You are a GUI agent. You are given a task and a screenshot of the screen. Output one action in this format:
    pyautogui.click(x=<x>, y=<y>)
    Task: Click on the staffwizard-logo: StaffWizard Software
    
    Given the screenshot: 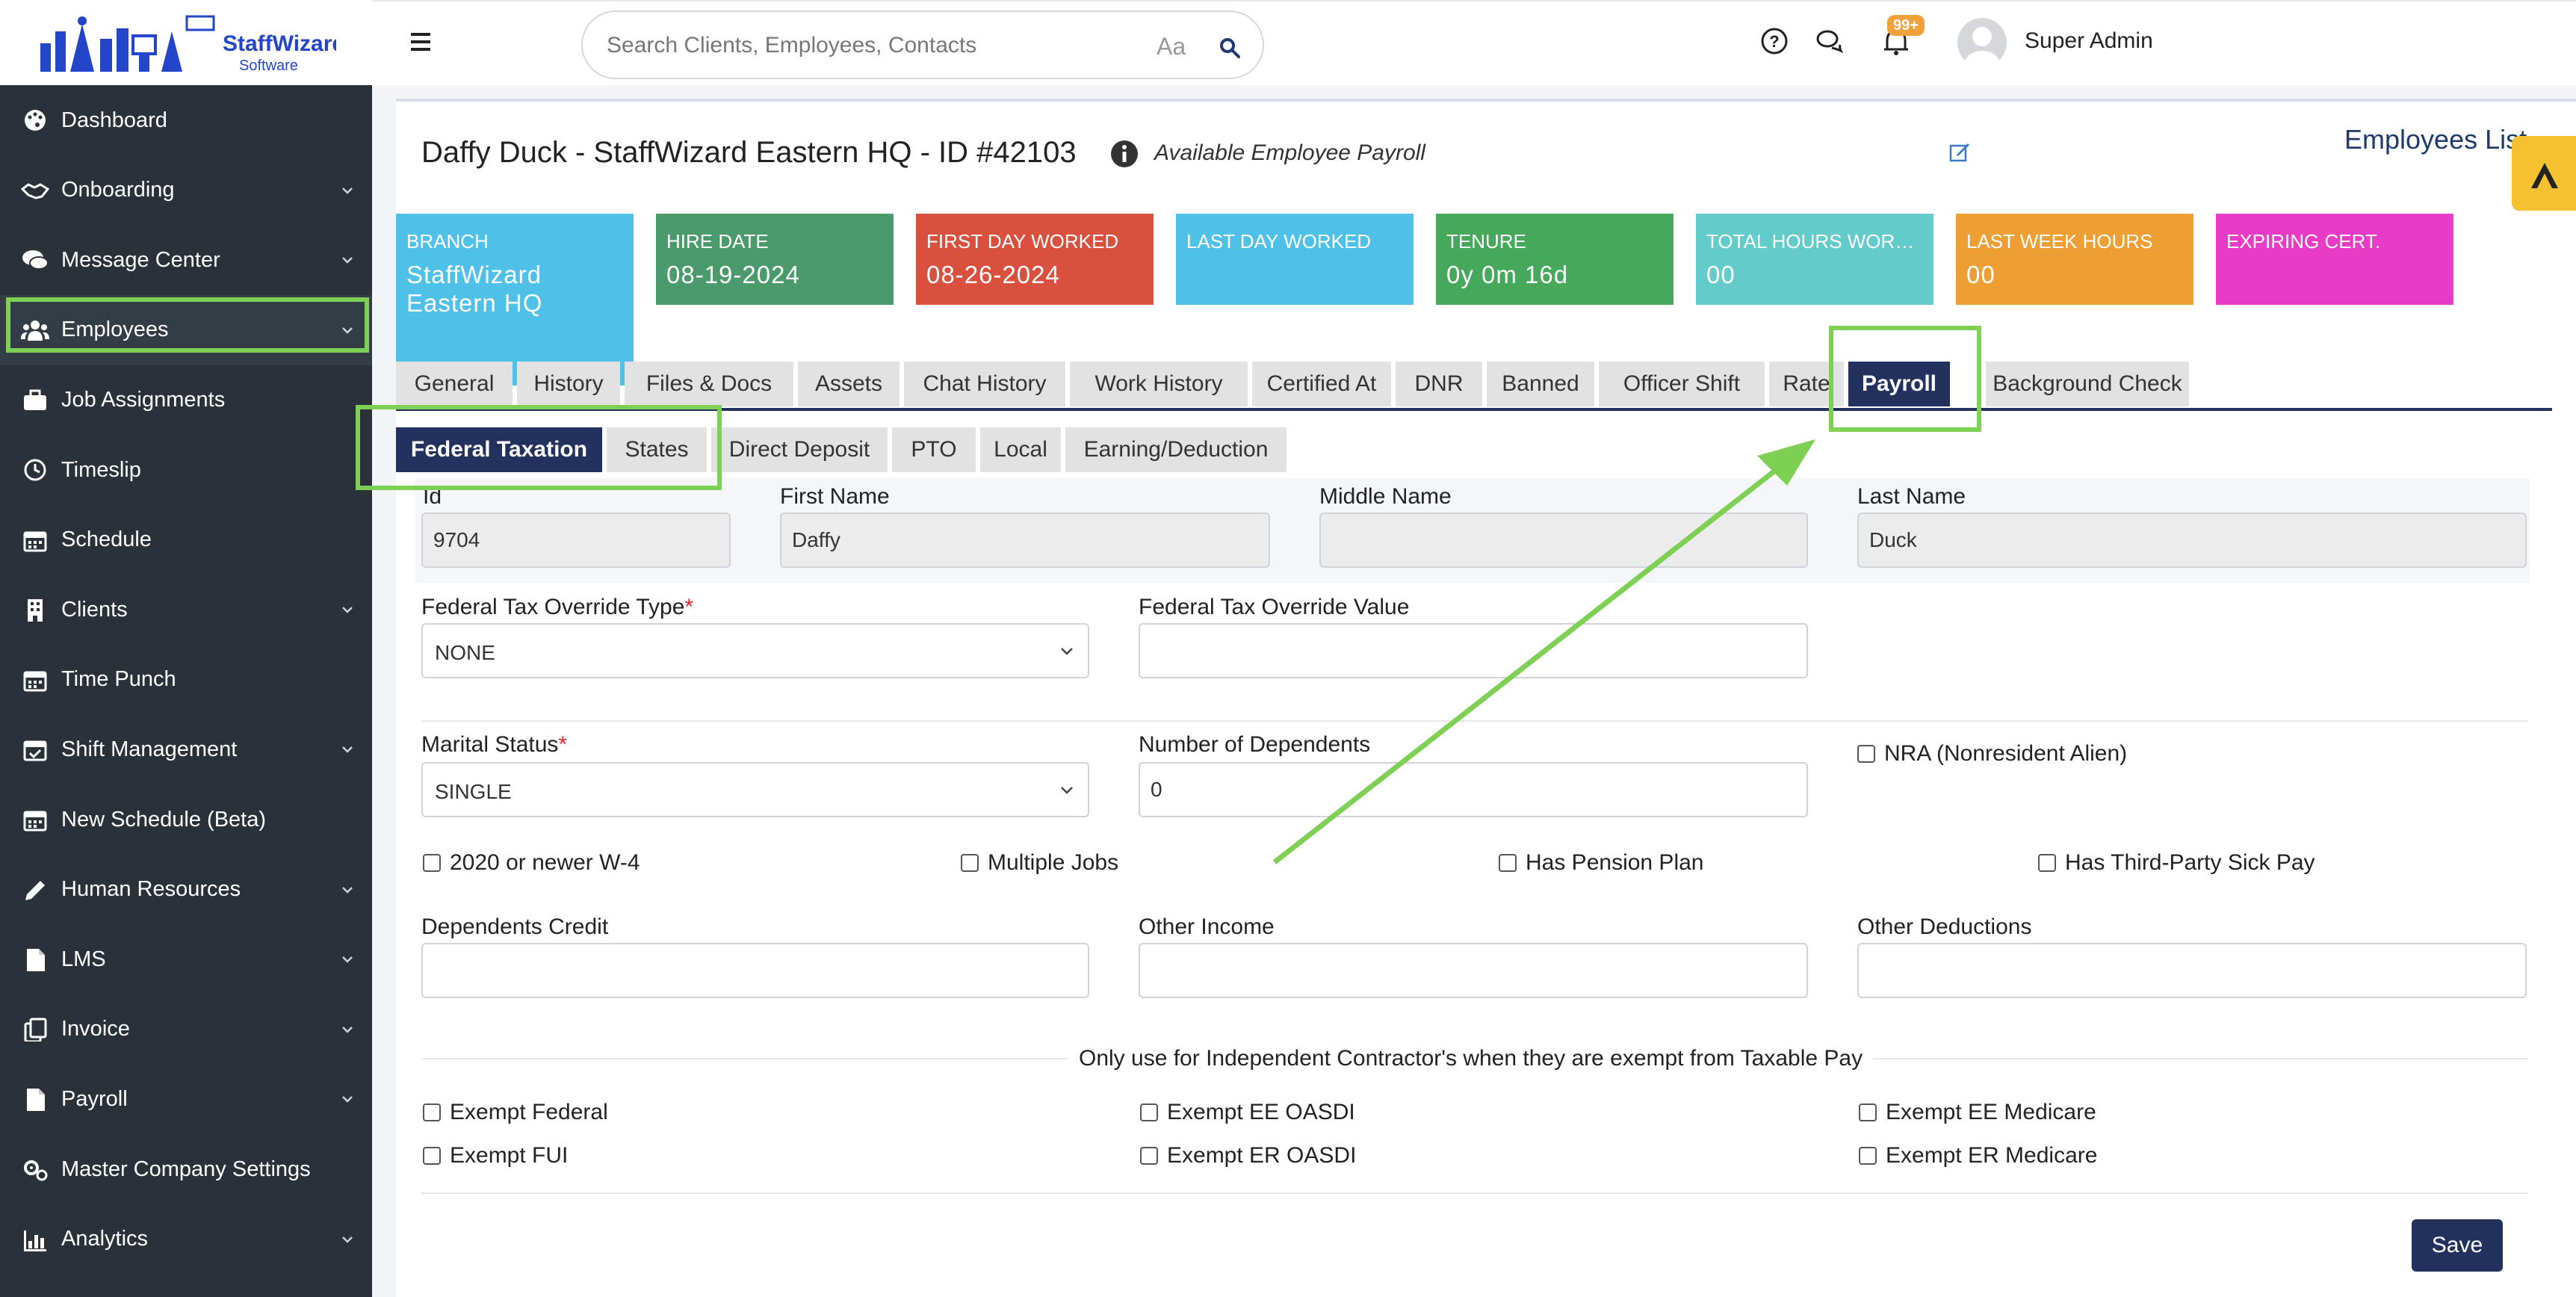 What is the action you would take?
    pyautogui.click(x=186, y=42)
    